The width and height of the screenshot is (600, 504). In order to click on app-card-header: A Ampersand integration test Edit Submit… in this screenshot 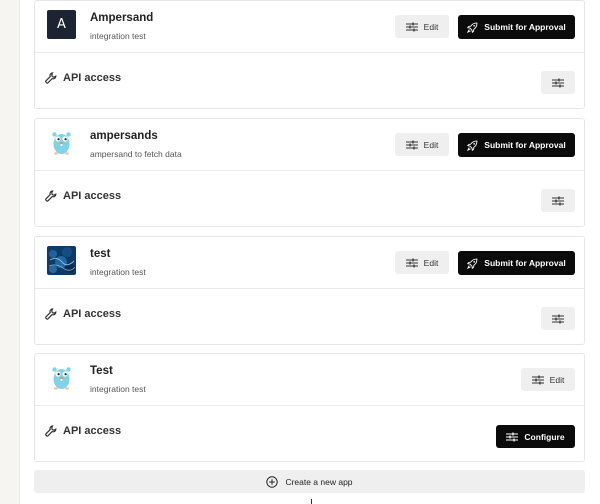, I will do `click(309, 27)`.